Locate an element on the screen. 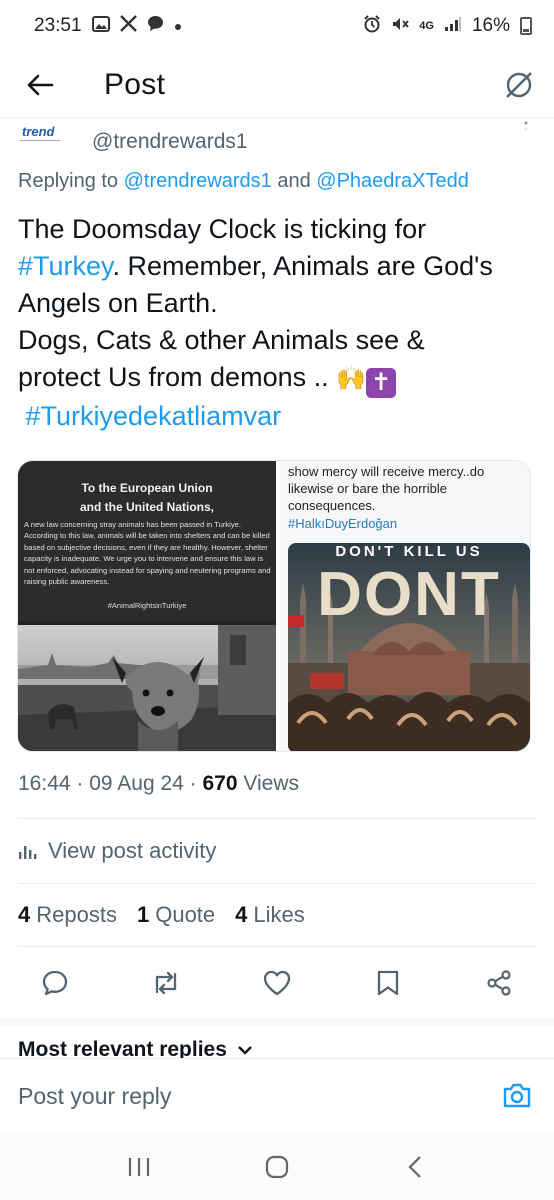 The image size is (554, 1200). latin-cross-emoji: ✝ is located at coordinates (381, 383).